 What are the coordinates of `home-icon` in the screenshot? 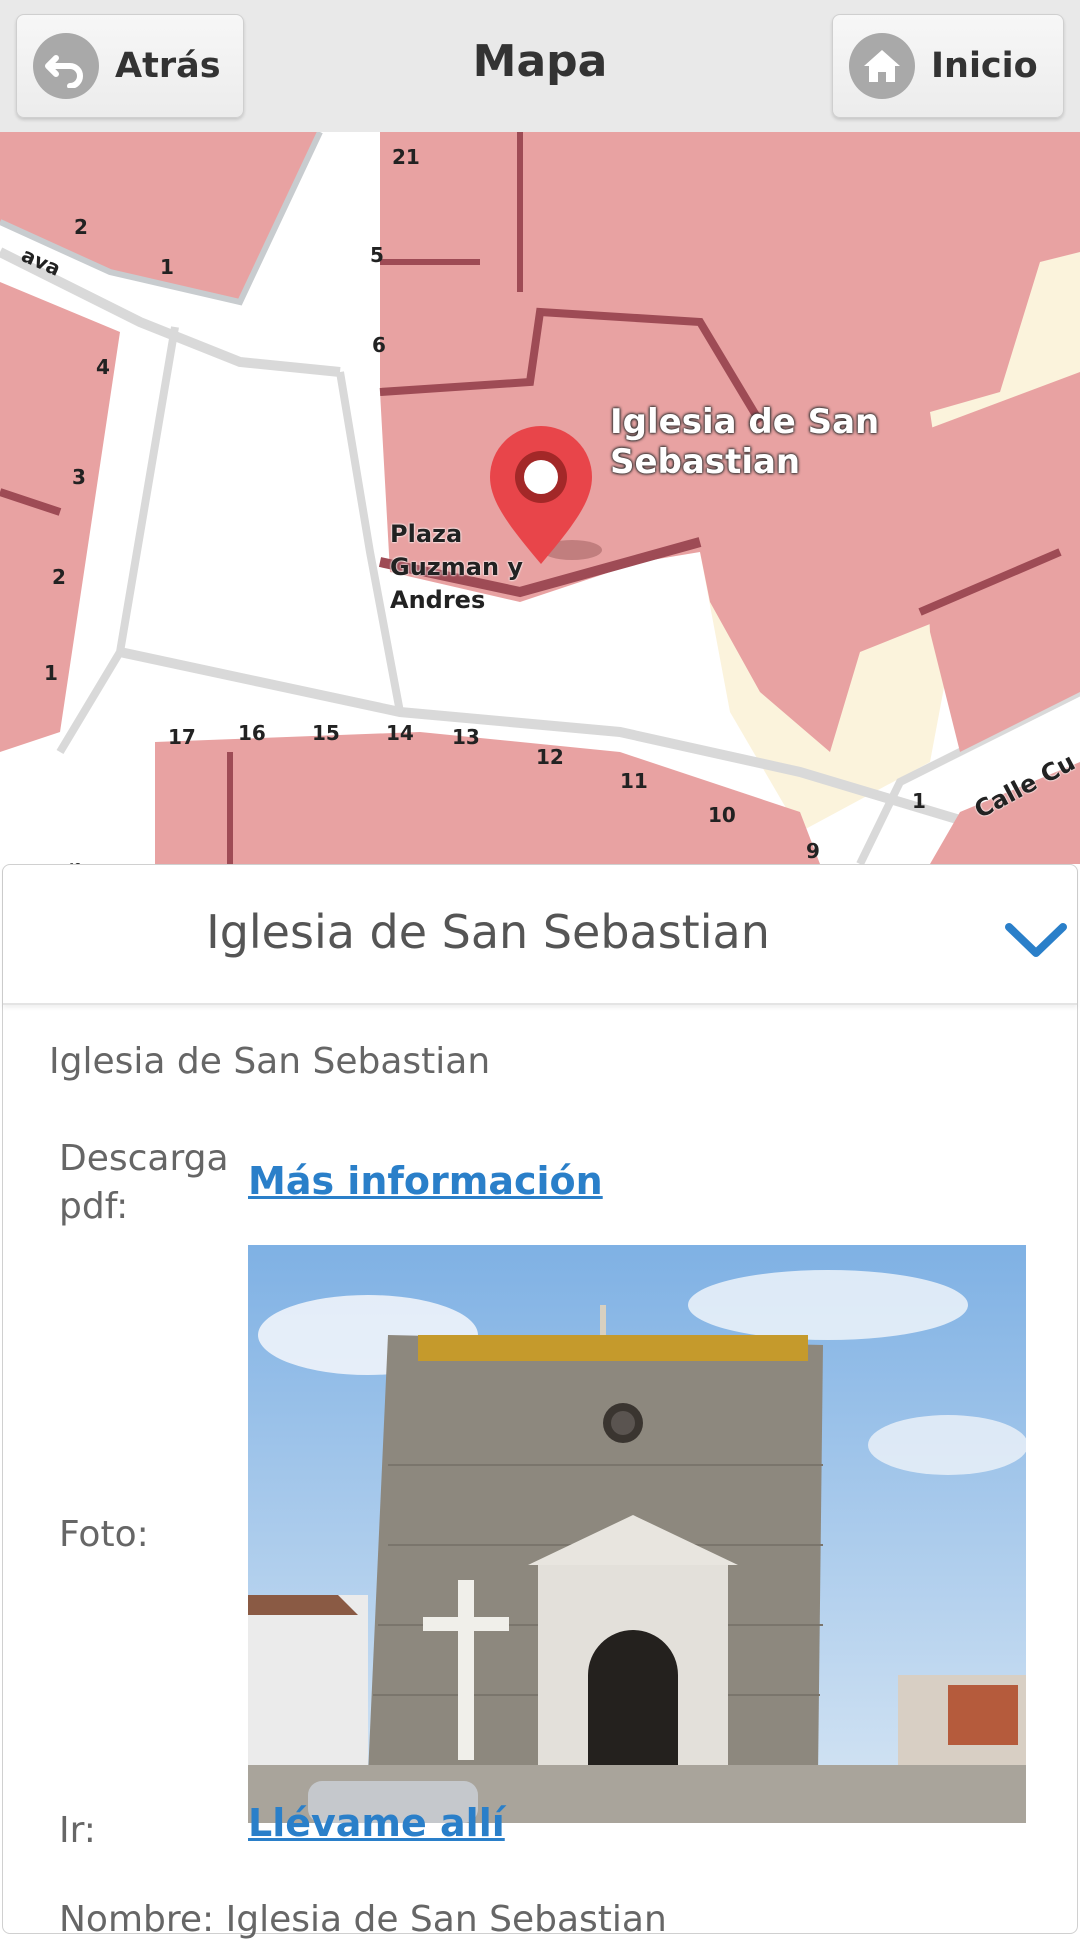 It's located at (882, 66).